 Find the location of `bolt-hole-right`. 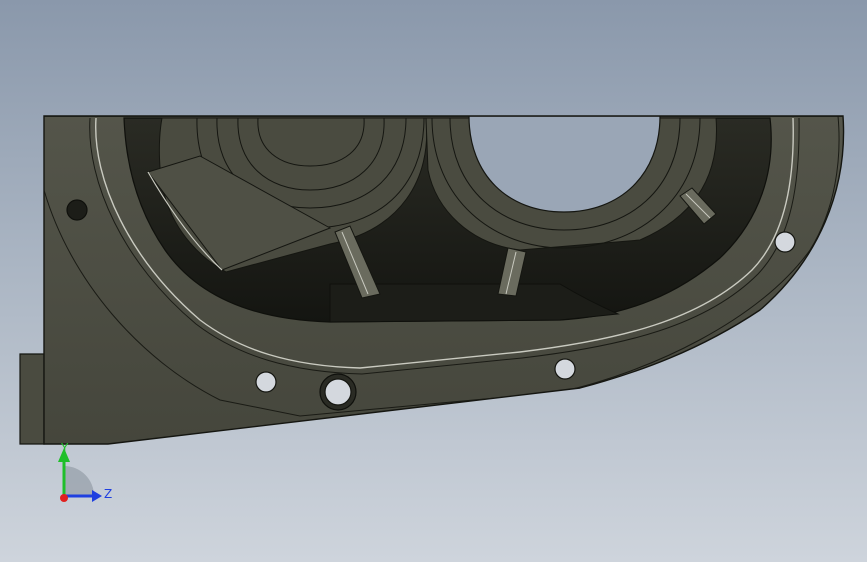

bolt-hole-right is located at coordinates (785, 242).